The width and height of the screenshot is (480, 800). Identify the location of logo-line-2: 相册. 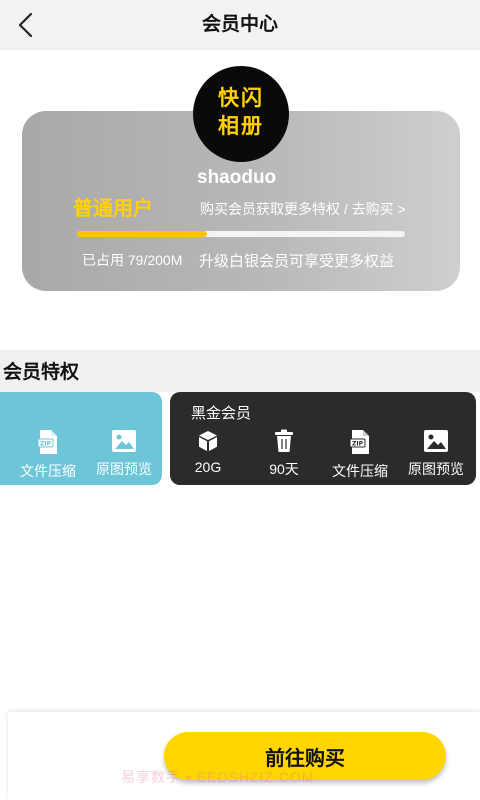
(241, 126).